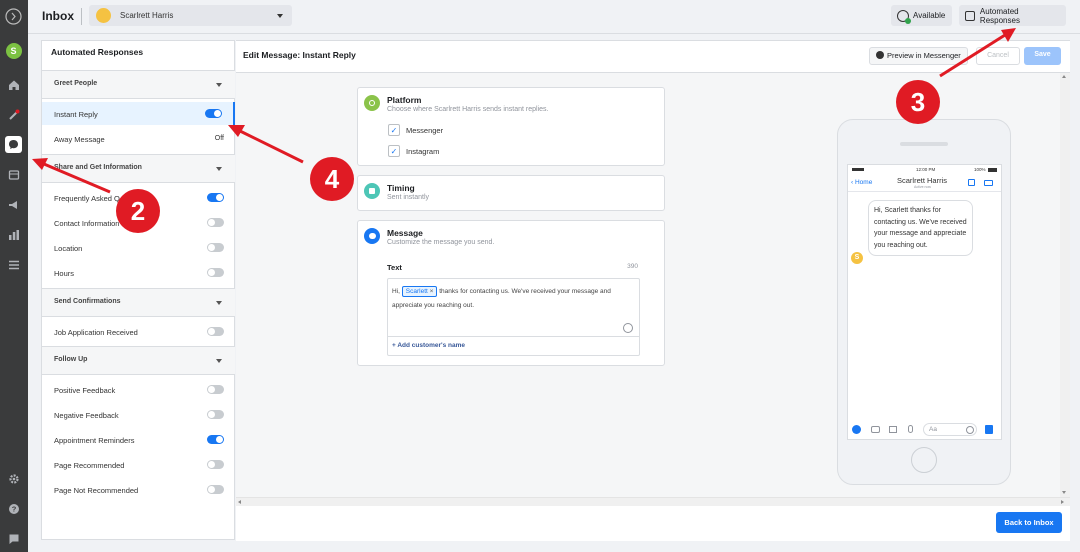  I want to click on page-avatar-icon, so click(103, 15).